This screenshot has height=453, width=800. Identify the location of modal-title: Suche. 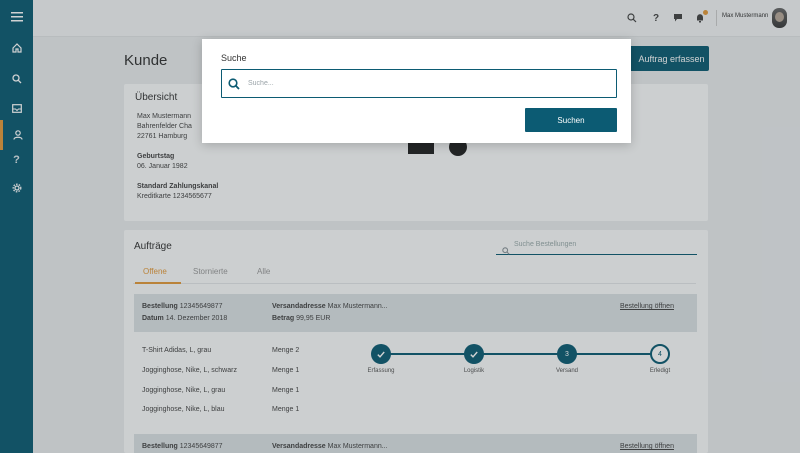
(234, 58).